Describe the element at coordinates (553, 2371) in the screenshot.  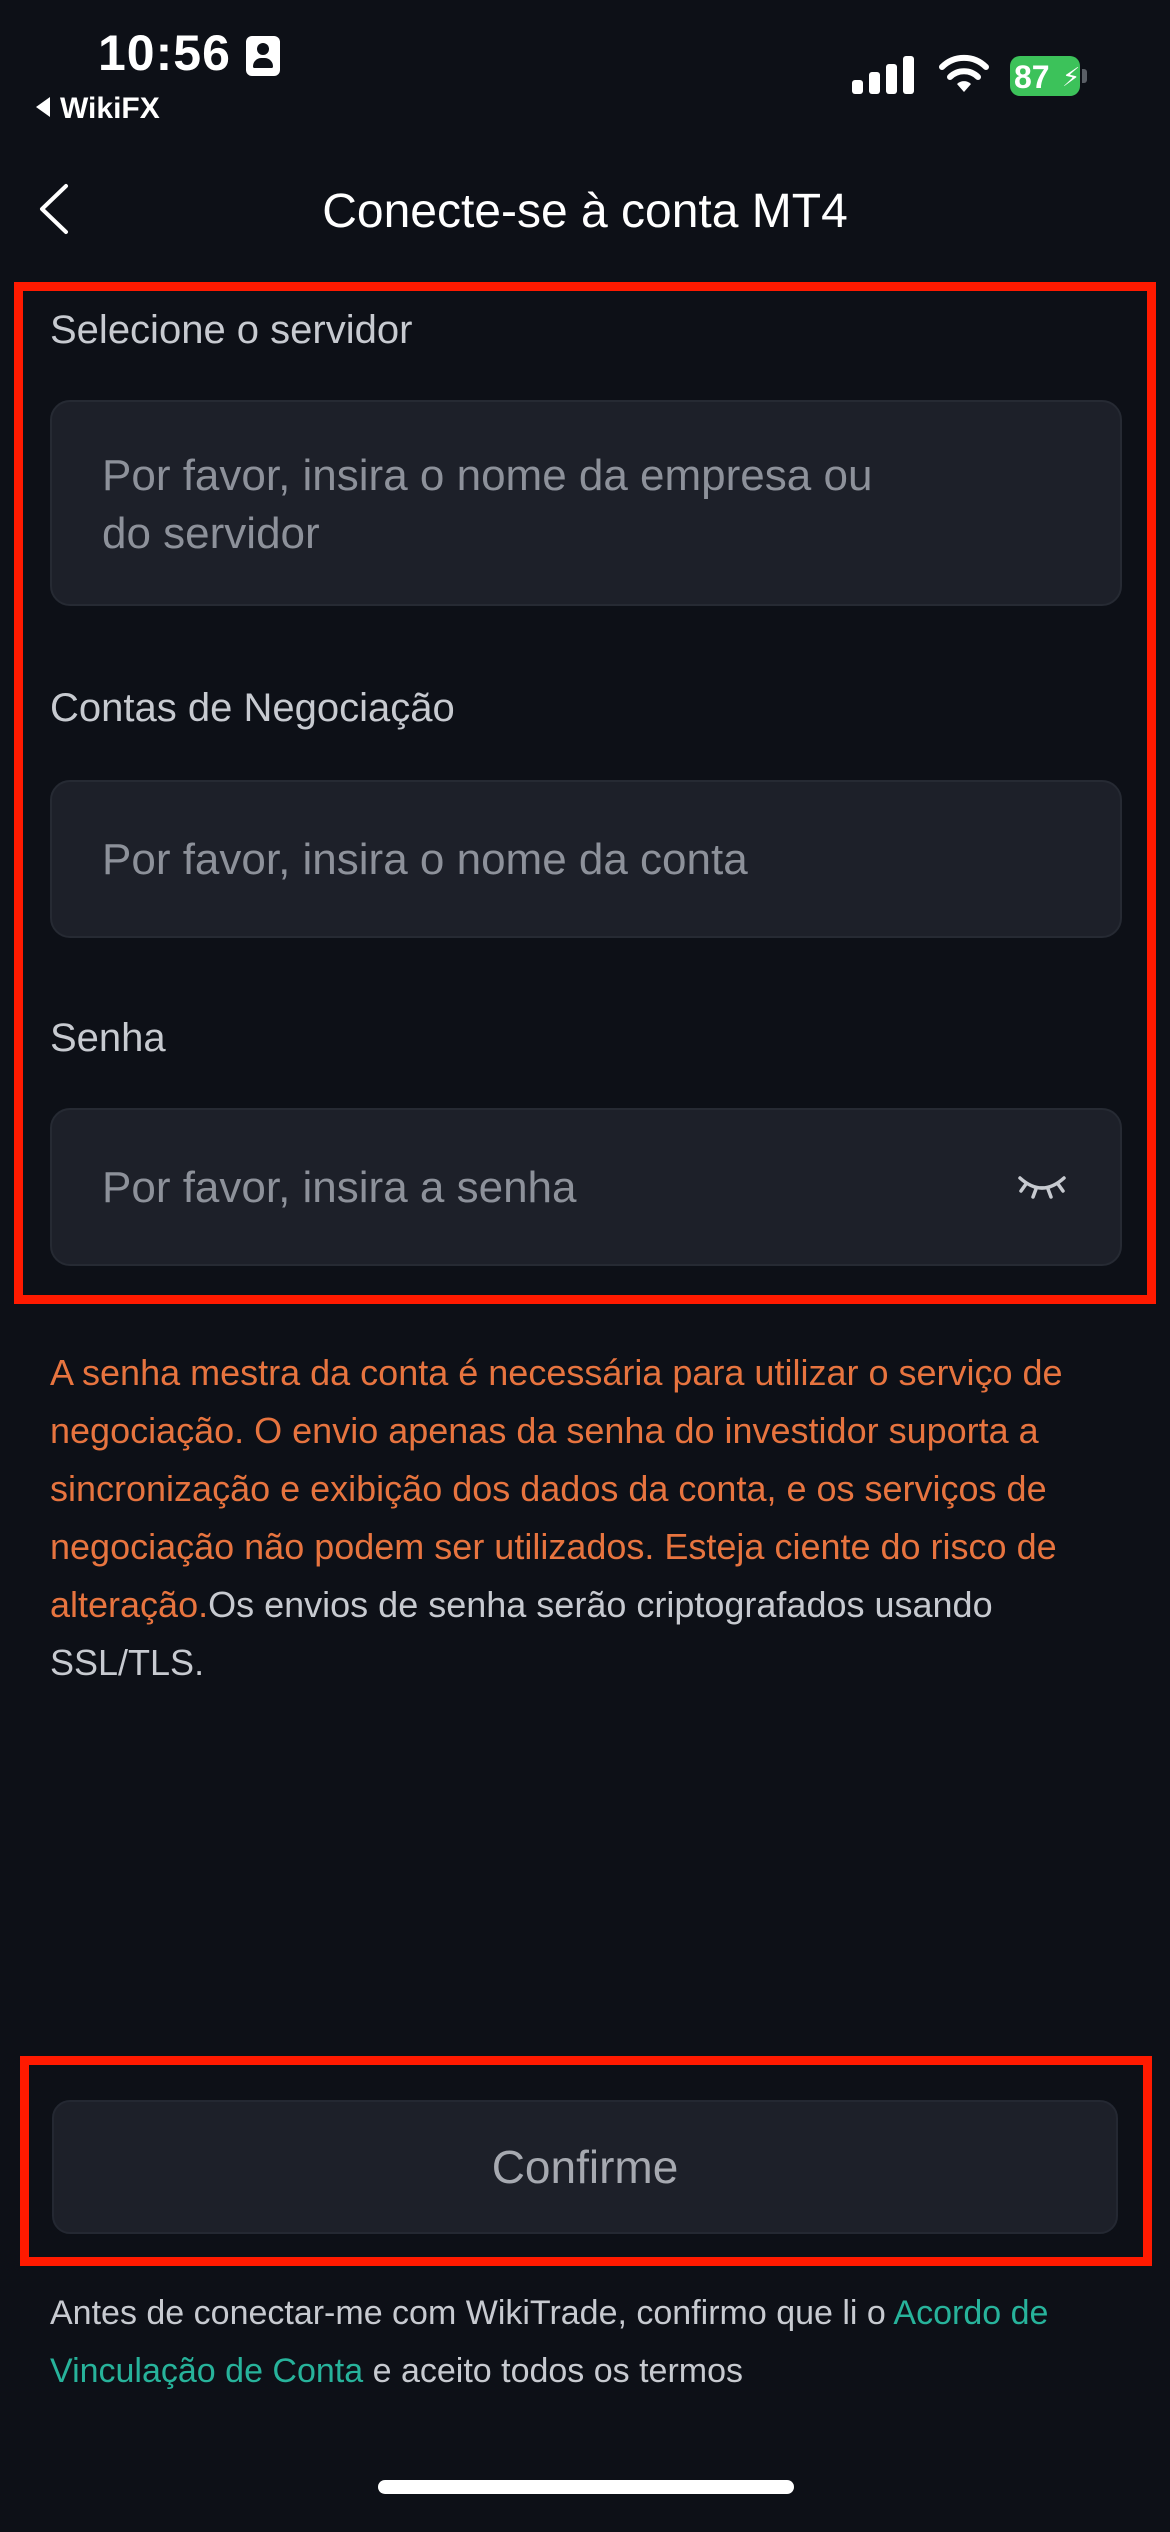
I see `agreement-suffix: e aceito todos os termos` at that location.